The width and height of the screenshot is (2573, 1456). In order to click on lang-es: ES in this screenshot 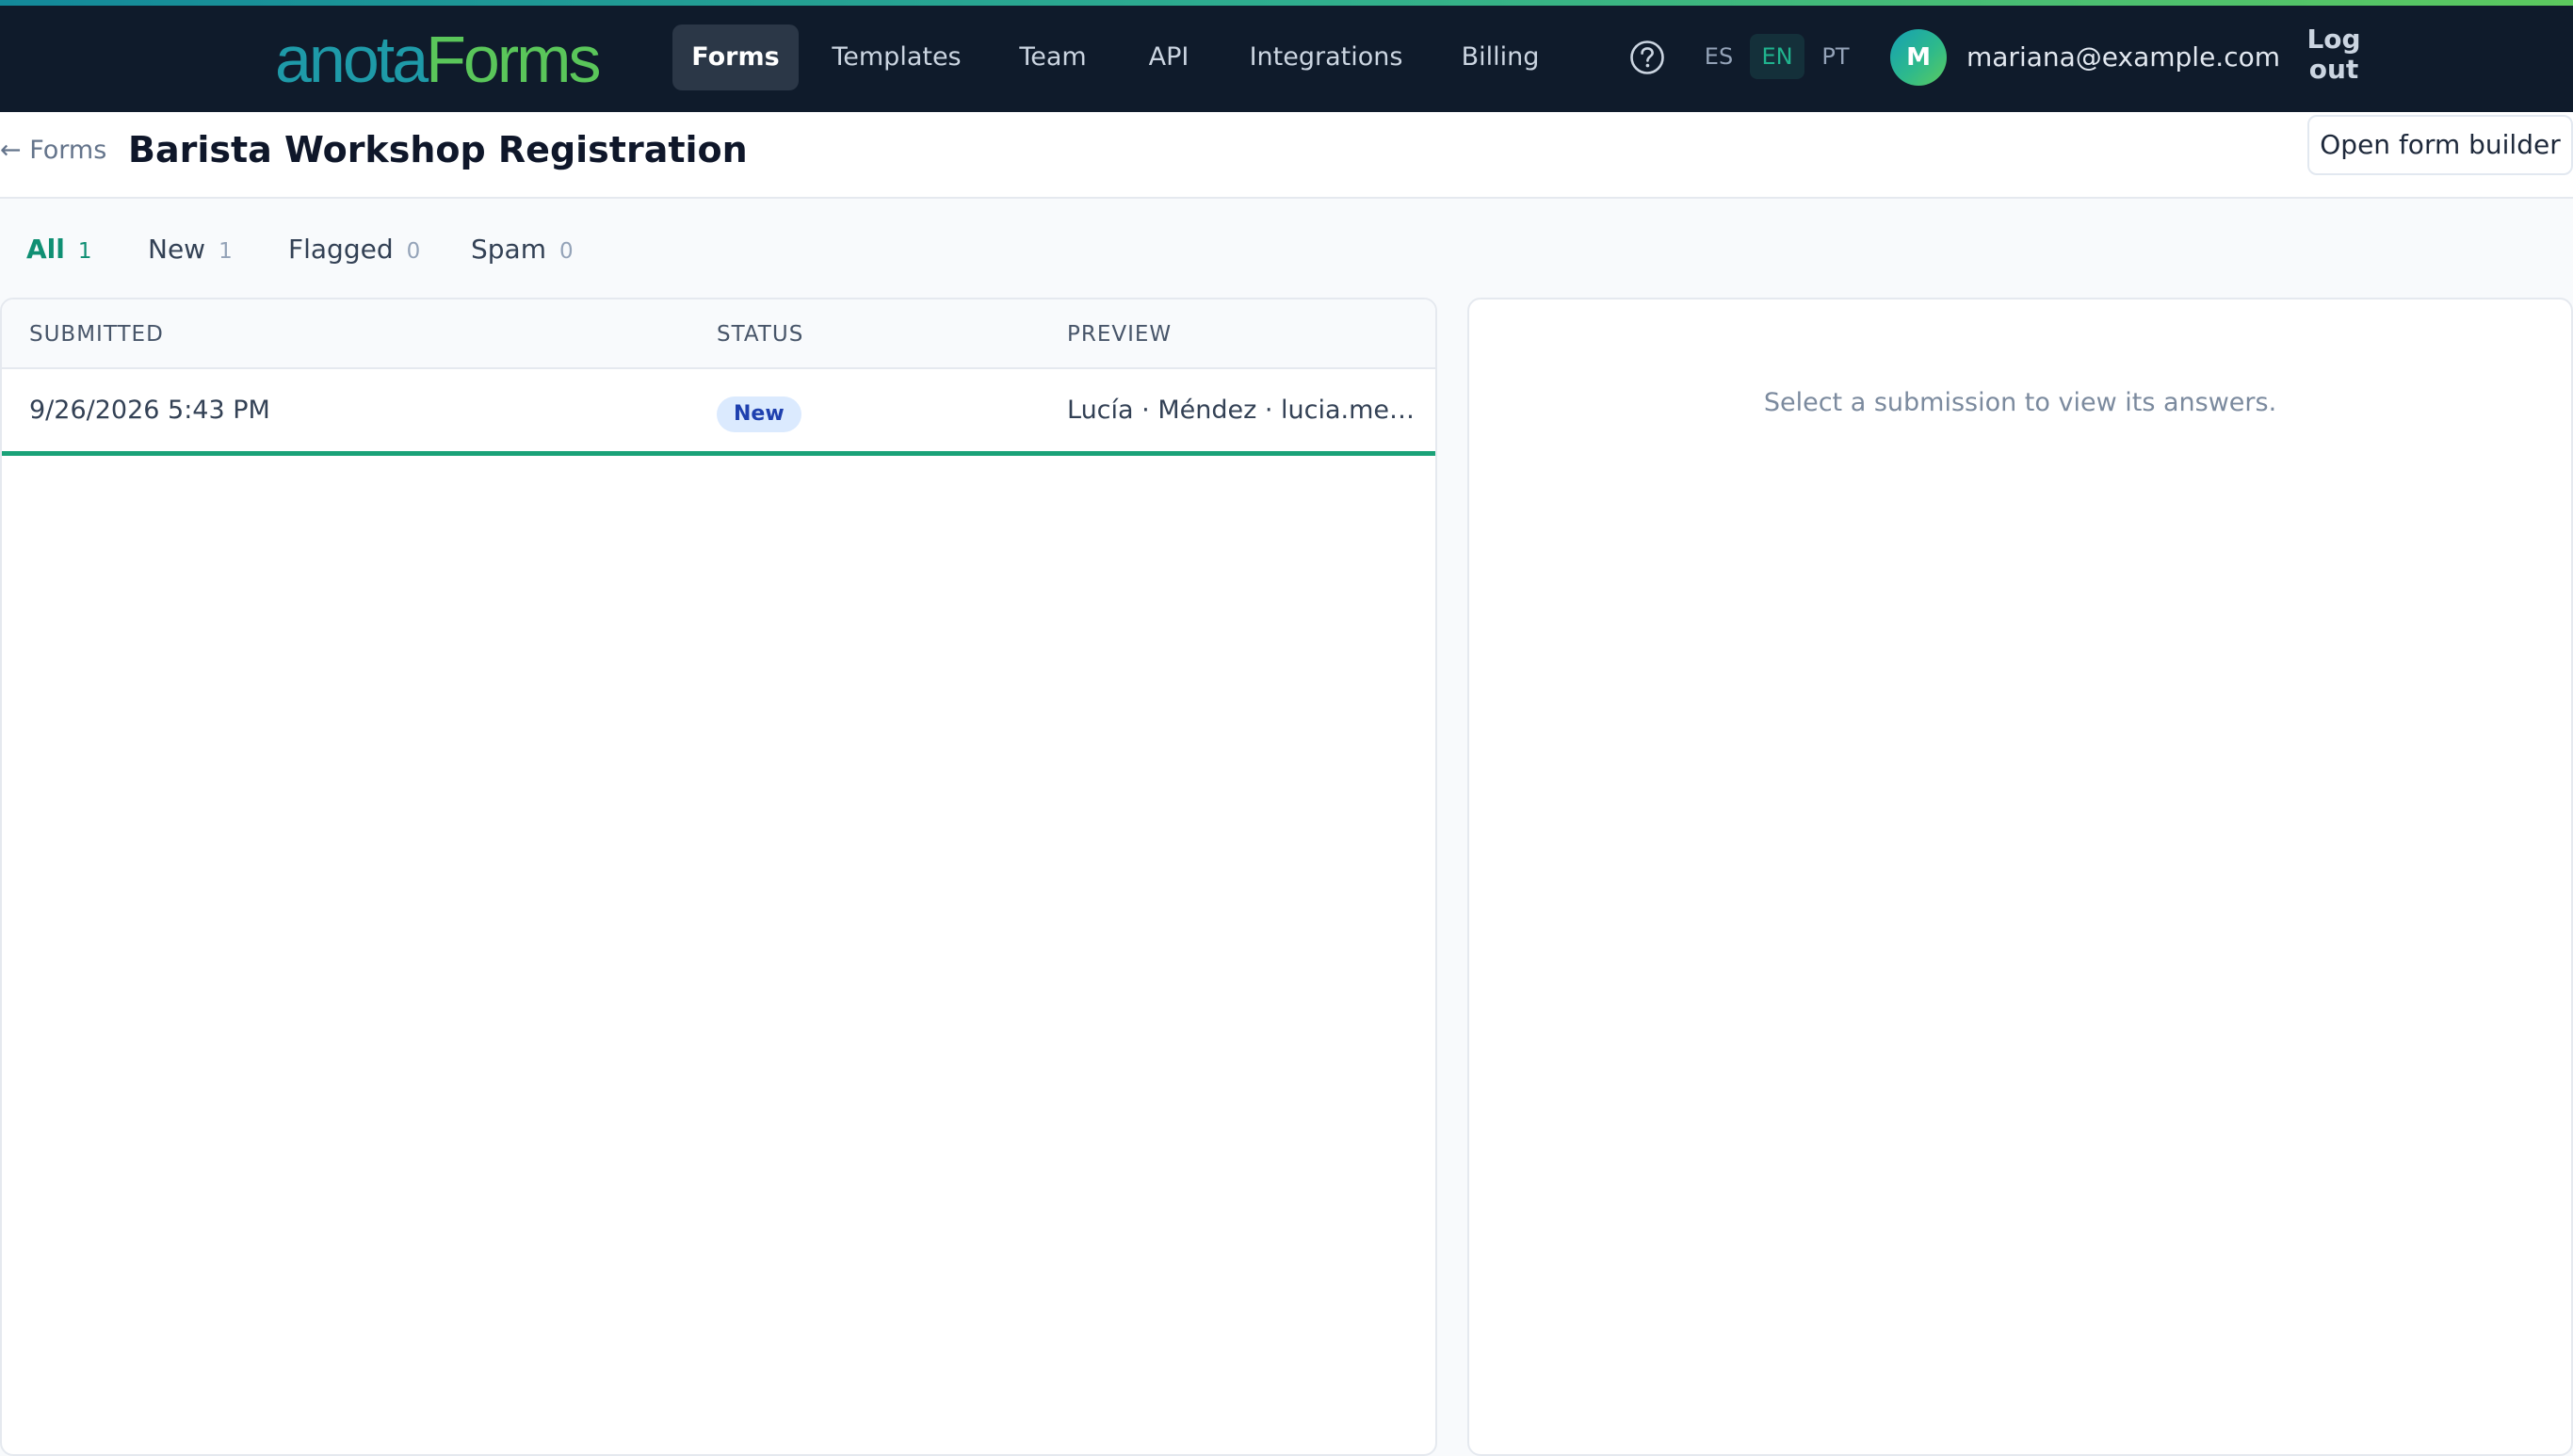, I will do `click(1718, 56)`.